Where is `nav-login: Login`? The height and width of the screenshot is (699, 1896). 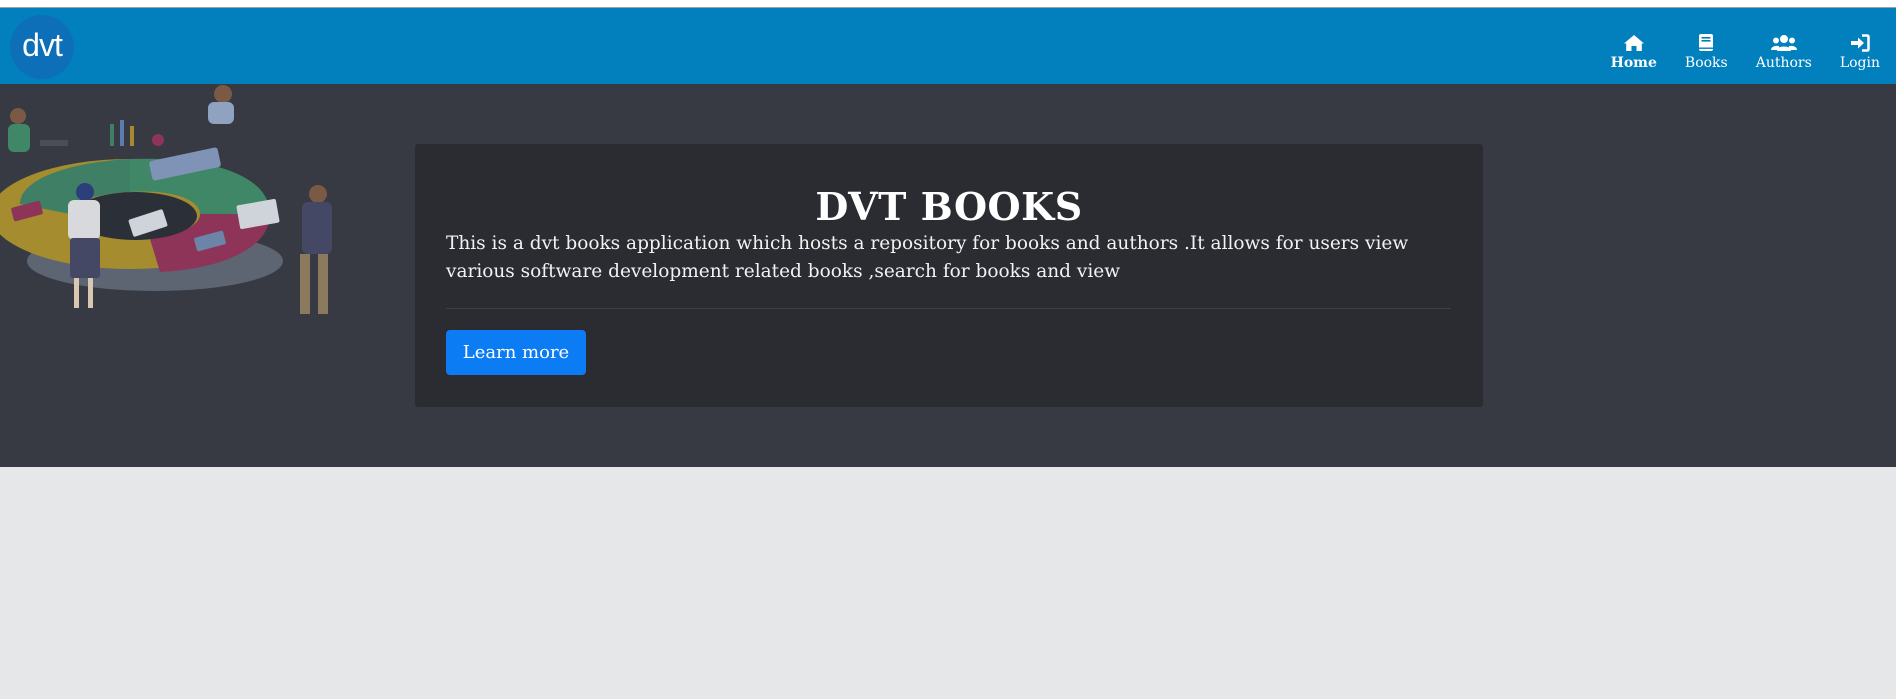 nav-login: Login is located at coordinates (1860, 43).